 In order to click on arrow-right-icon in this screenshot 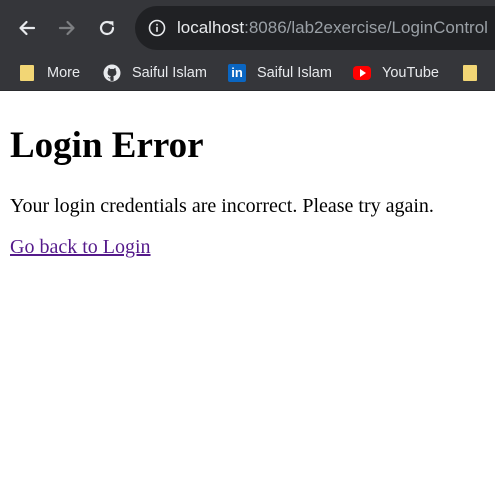, I will do `click(66, 28)`.